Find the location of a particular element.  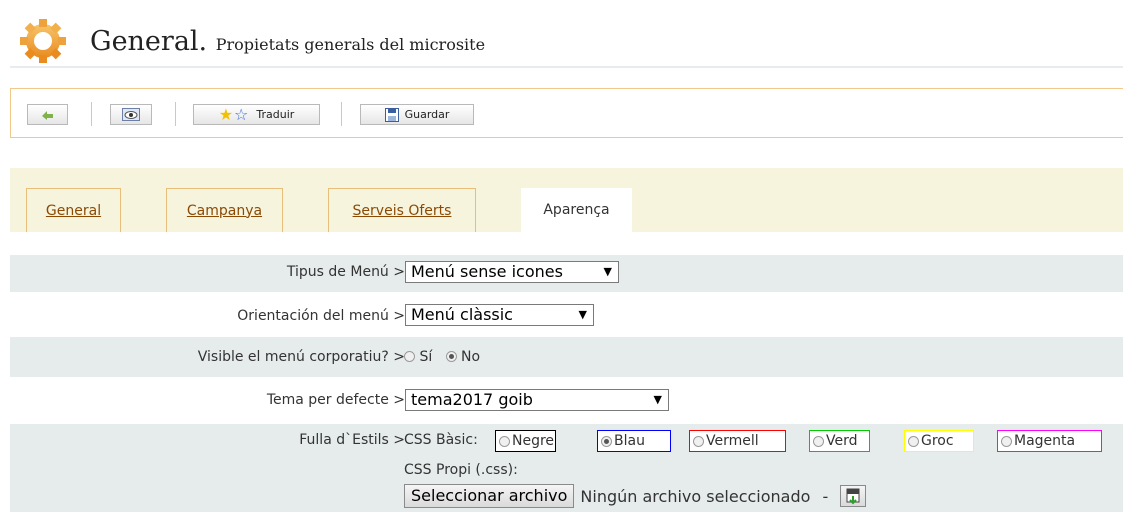

translate-label: Traduir is located at coordinates (275, 114).